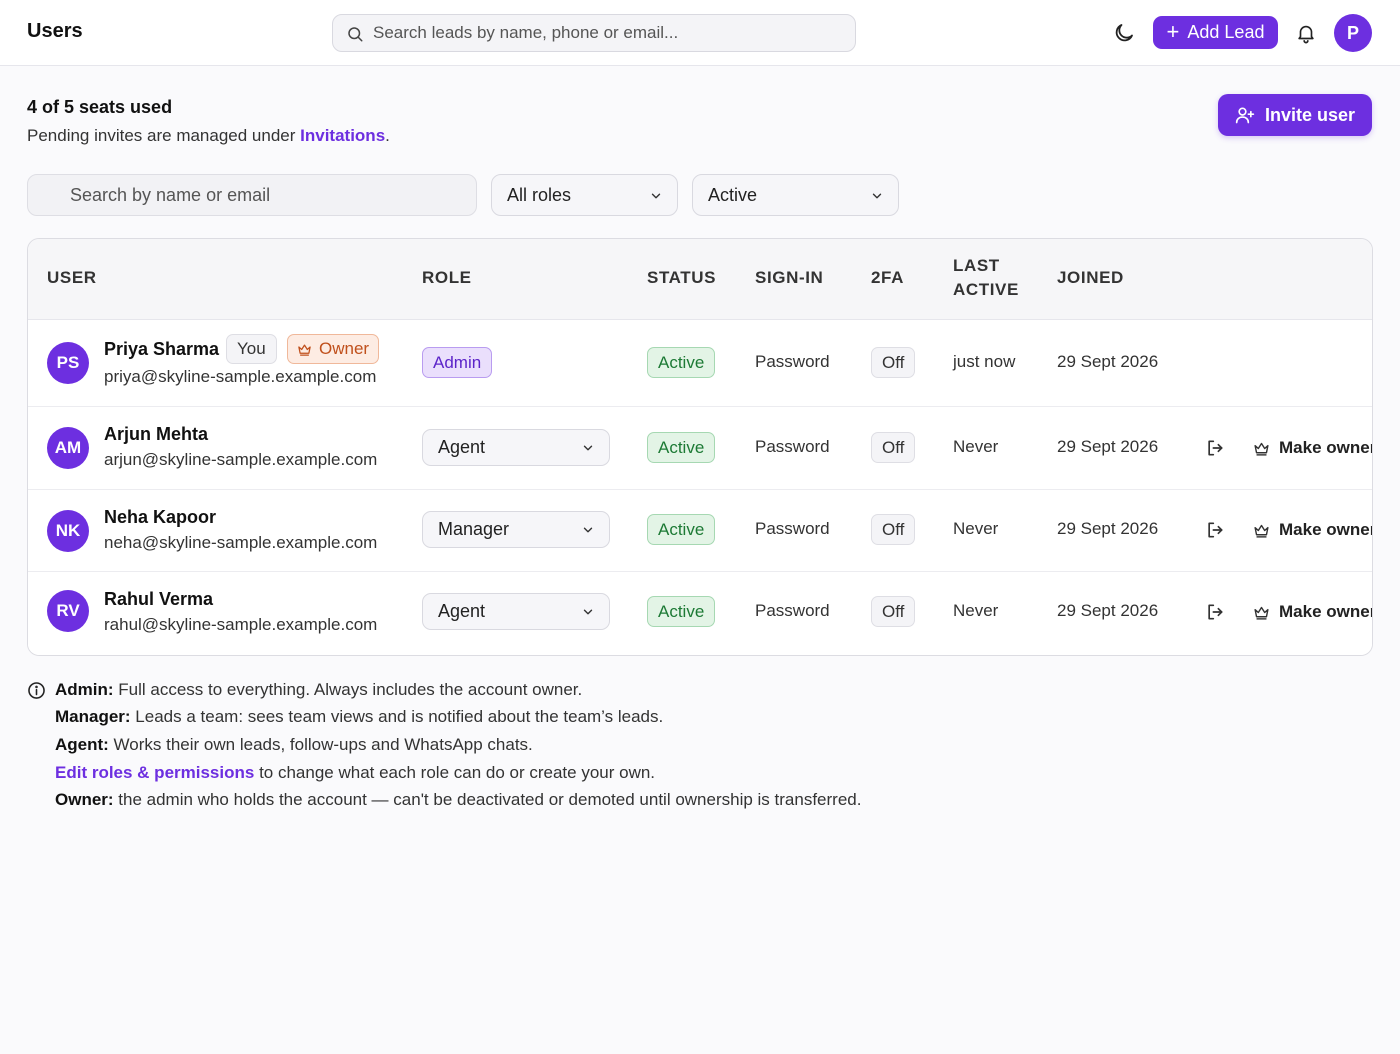 Image resolution: width=1400 pixels, height=1054 pixels. I want to click on top-bar: Users + Add Lead P, so click(700, 33).